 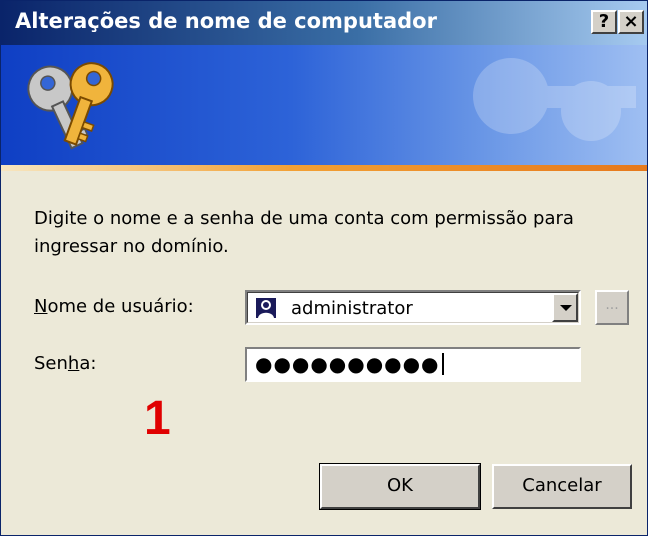 I want to click on banner-divider, so click(x=324, y=168).